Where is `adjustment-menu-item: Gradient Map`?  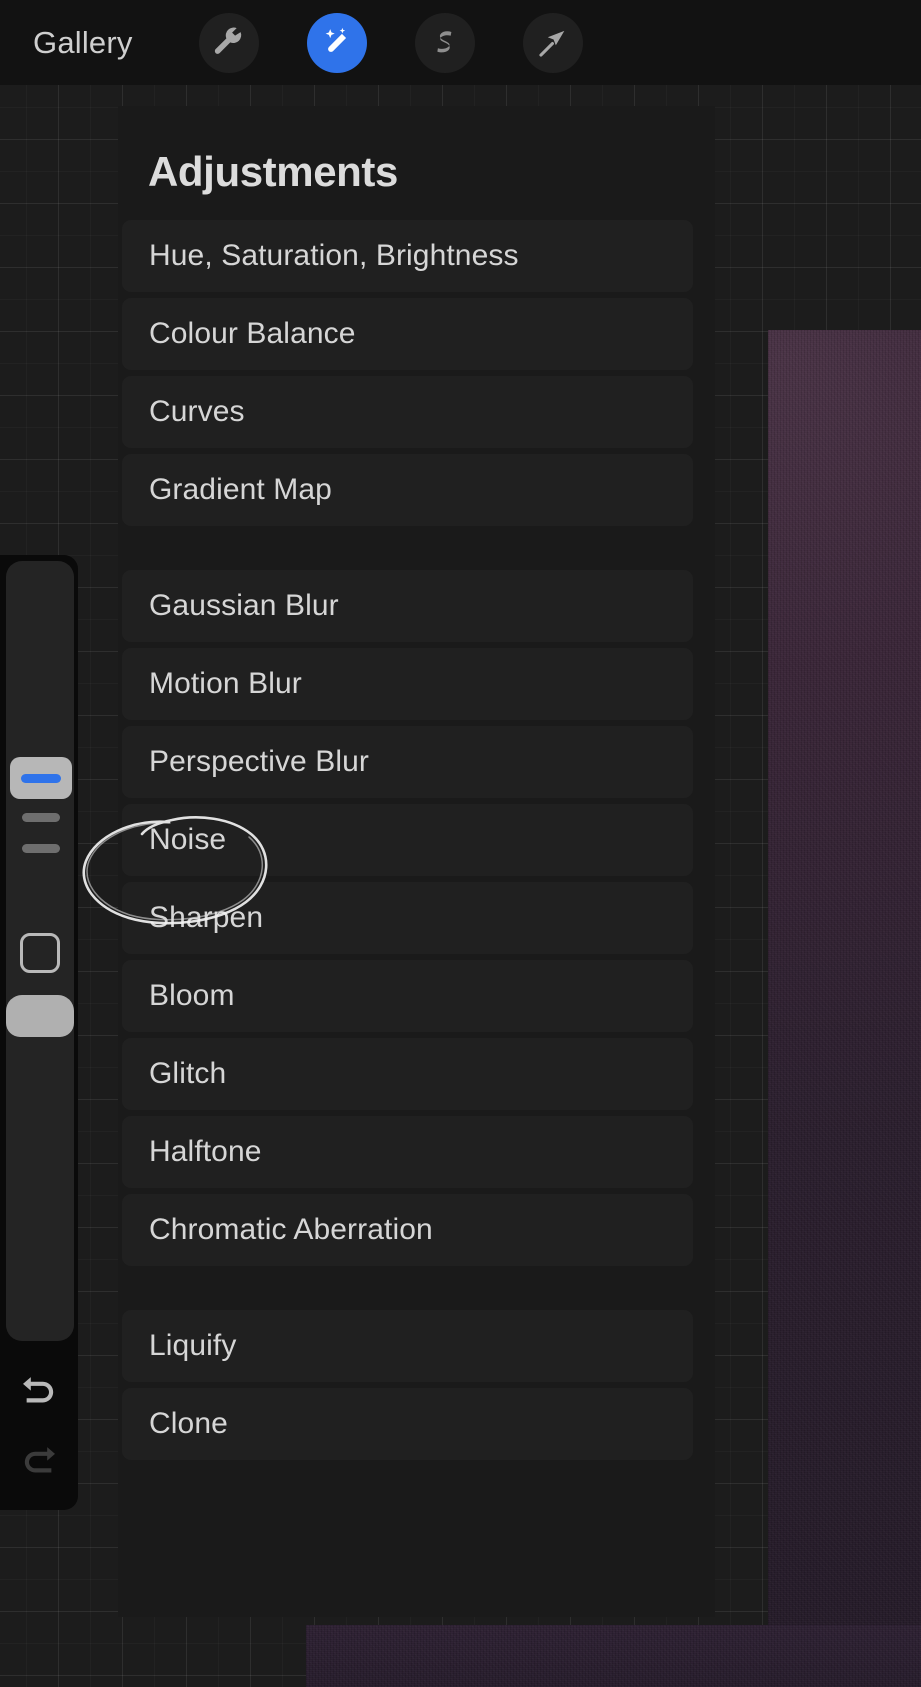
adjustment-menu-item: Gradient Map is located at coordinates (407, 490).